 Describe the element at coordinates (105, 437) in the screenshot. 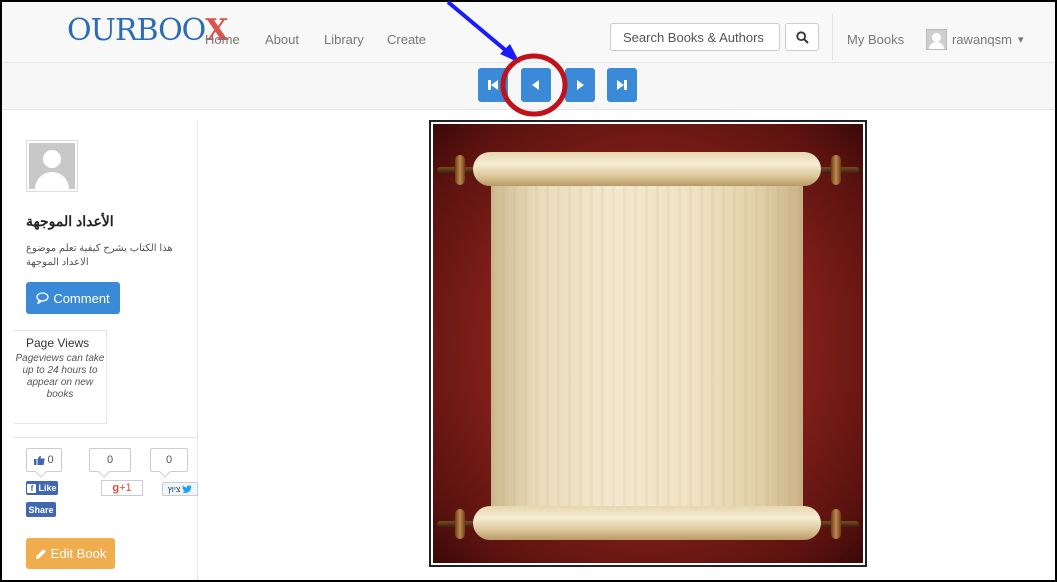

I see `share-divider` at that location.